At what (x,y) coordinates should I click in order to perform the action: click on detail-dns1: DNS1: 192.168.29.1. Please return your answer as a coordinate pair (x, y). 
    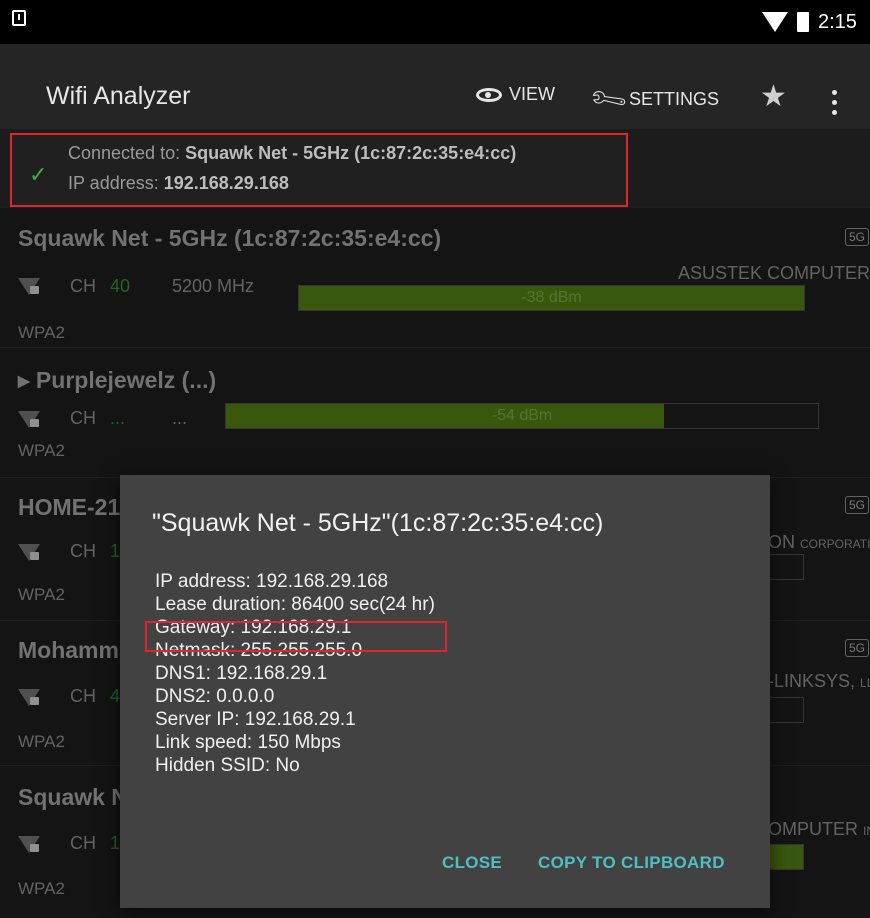
    Looking at the image, I should click on (241, 673).